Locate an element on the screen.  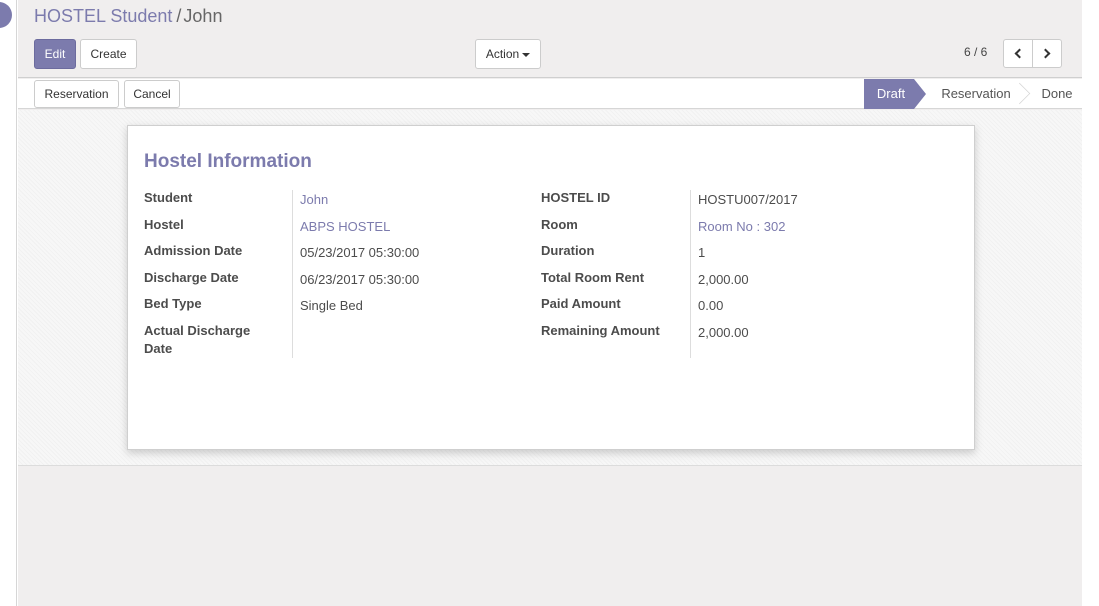
stage-done: Done is located at coordinates (1057, 93).